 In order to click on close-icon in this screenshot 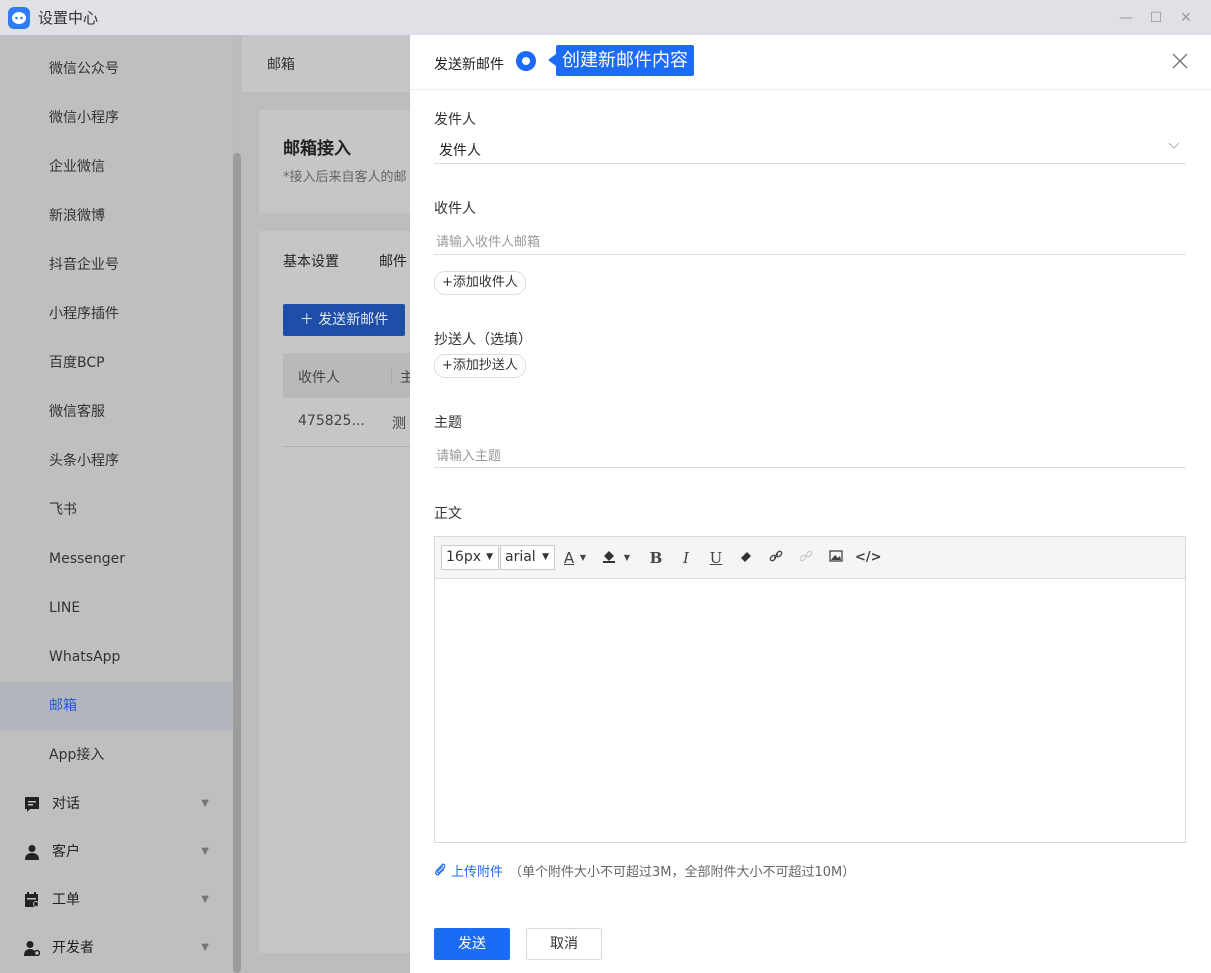, I will do `click(1180, 61)`.